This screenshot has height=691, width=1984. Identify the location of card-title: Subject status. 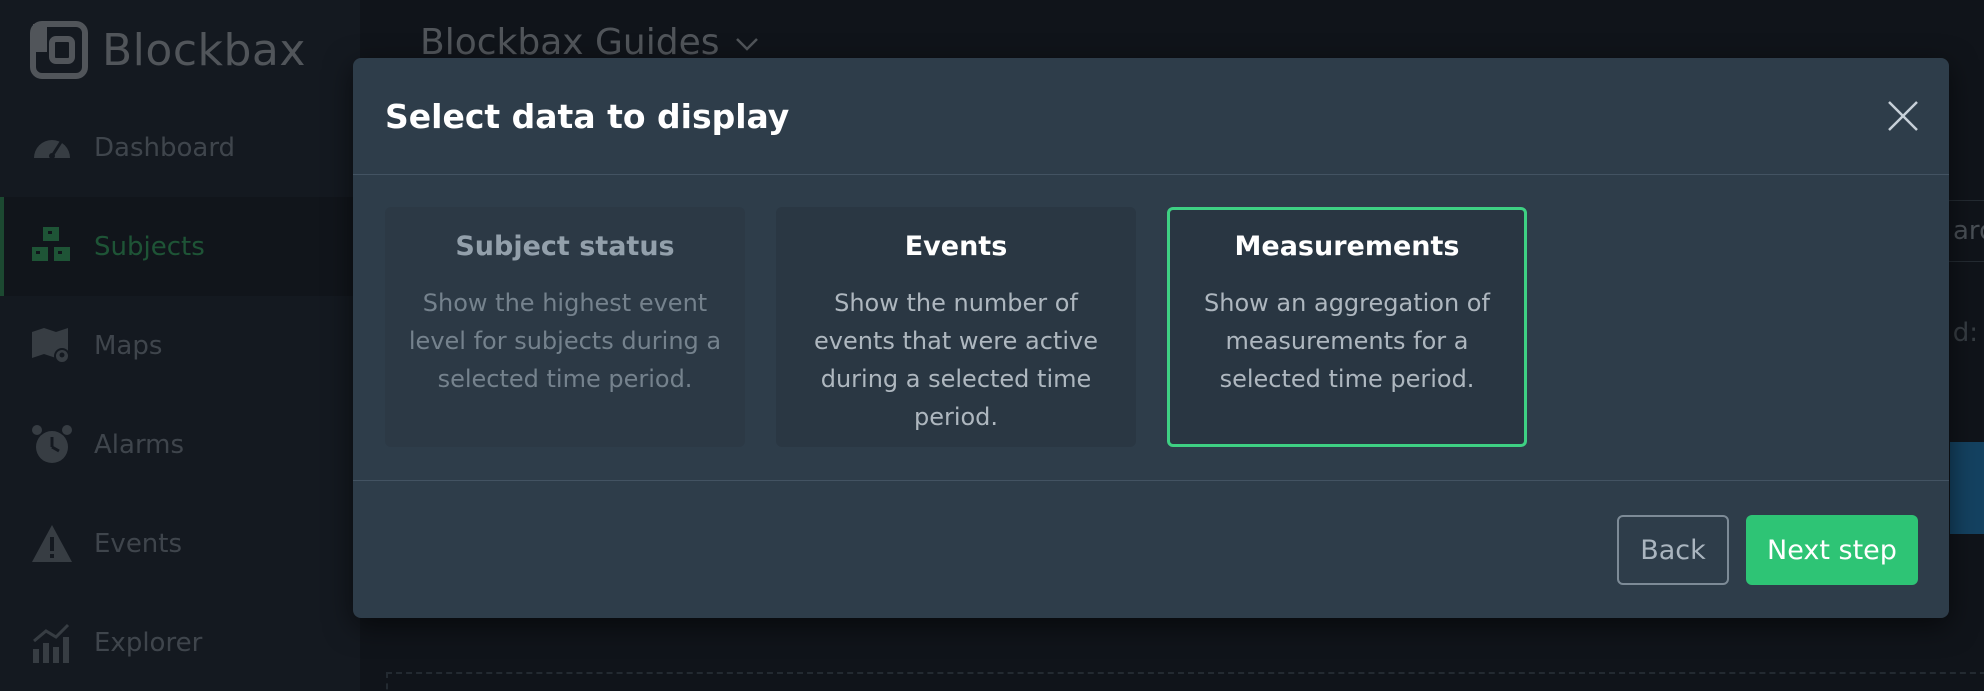
(565, 246).